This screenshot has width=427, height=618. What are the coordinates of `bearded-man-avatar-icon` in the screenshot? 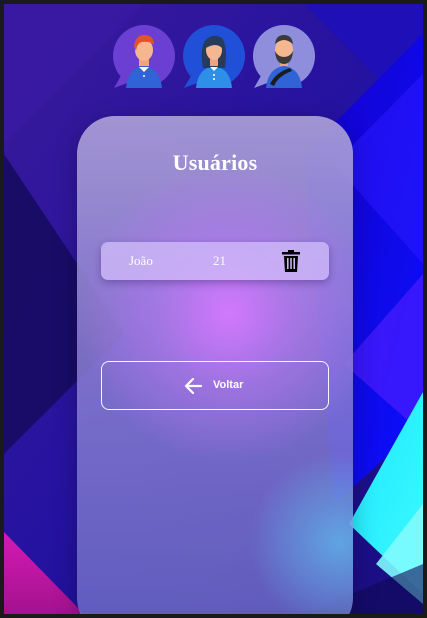 It's located at (284, 56).